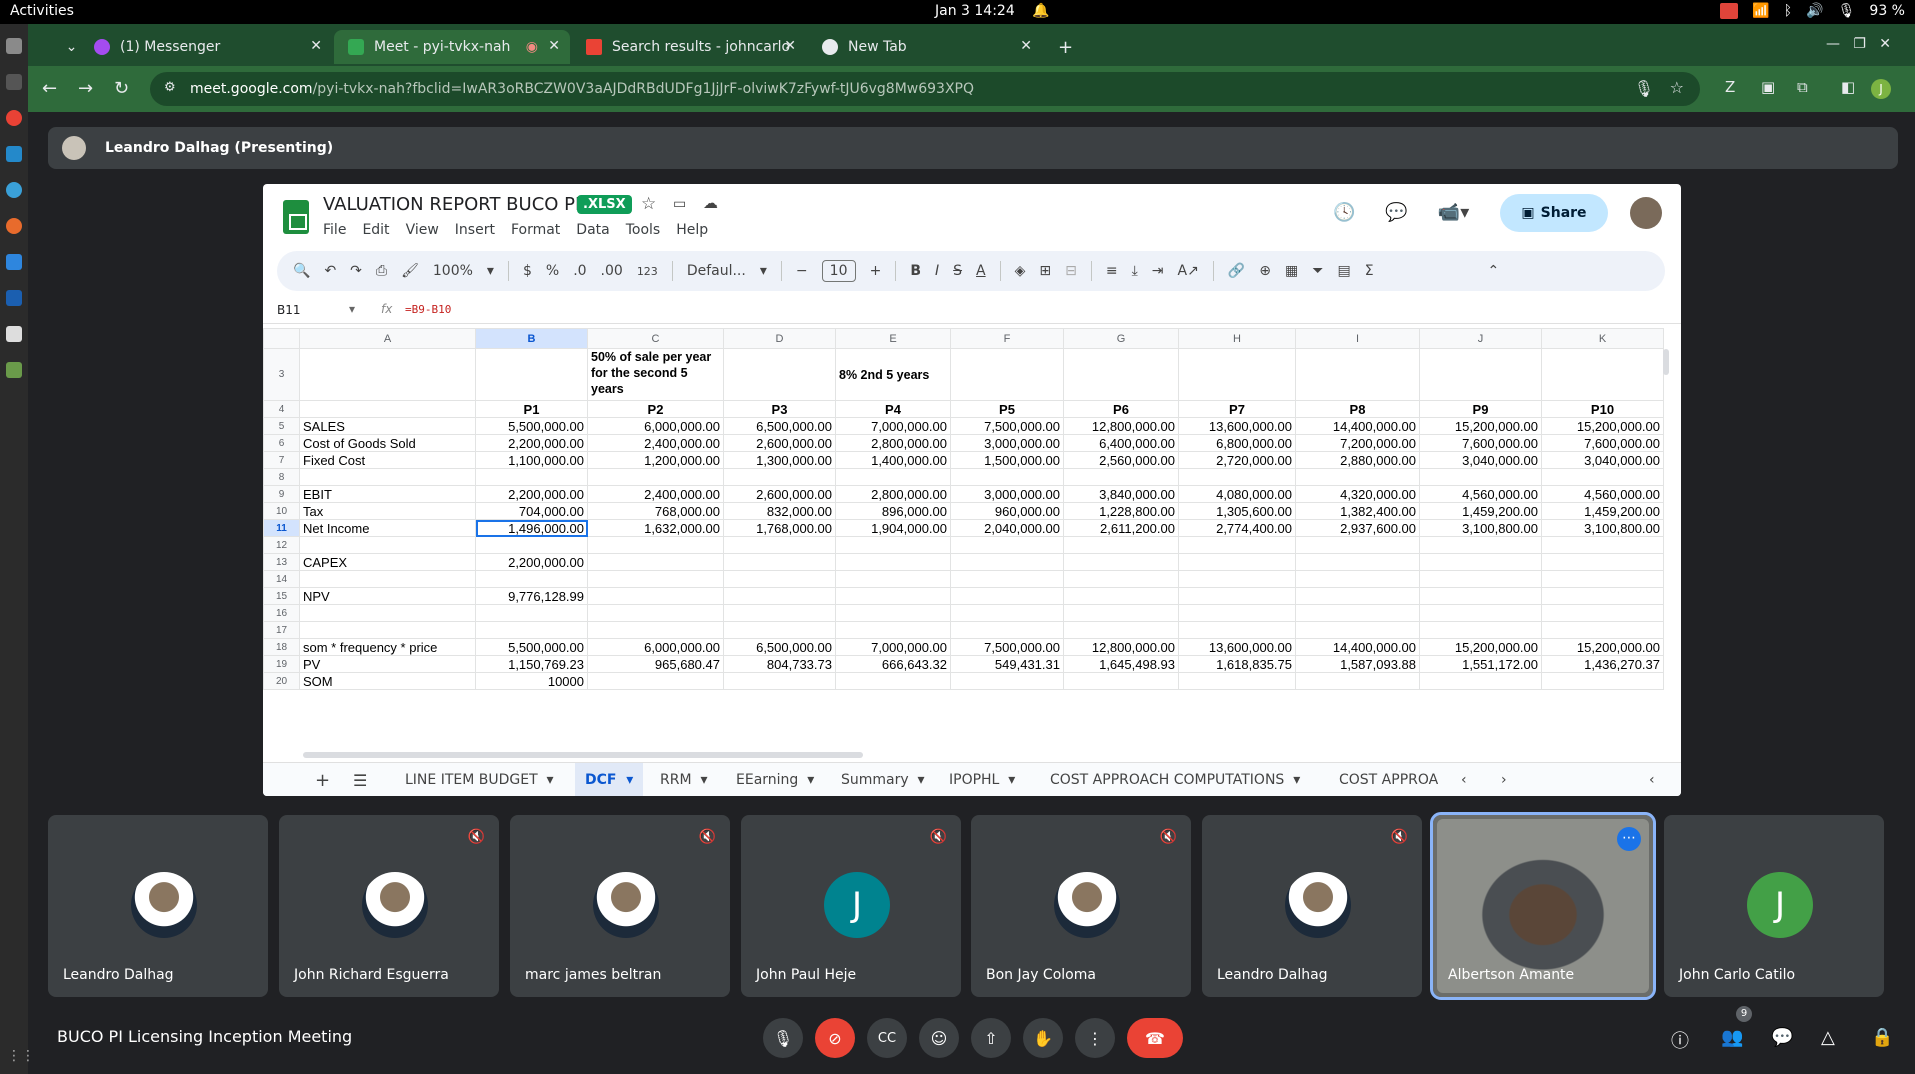 Image resolution: width=1915 pixels, height=1074 pixels. I want to click on row-header: 5, so click(281, 426).